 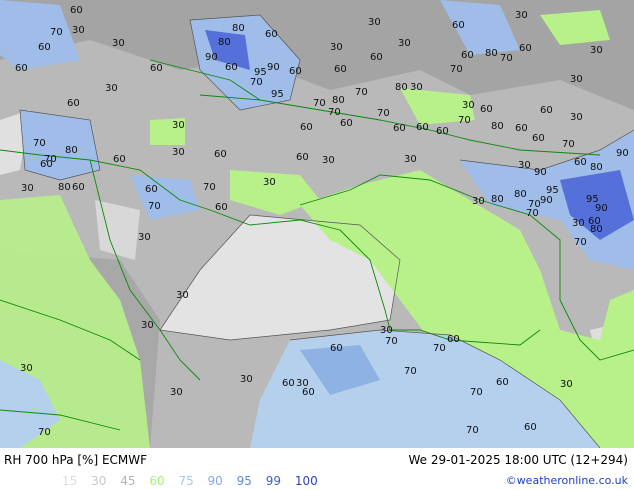 I want to click on legend-item: 95, so click(x=244, y=481).